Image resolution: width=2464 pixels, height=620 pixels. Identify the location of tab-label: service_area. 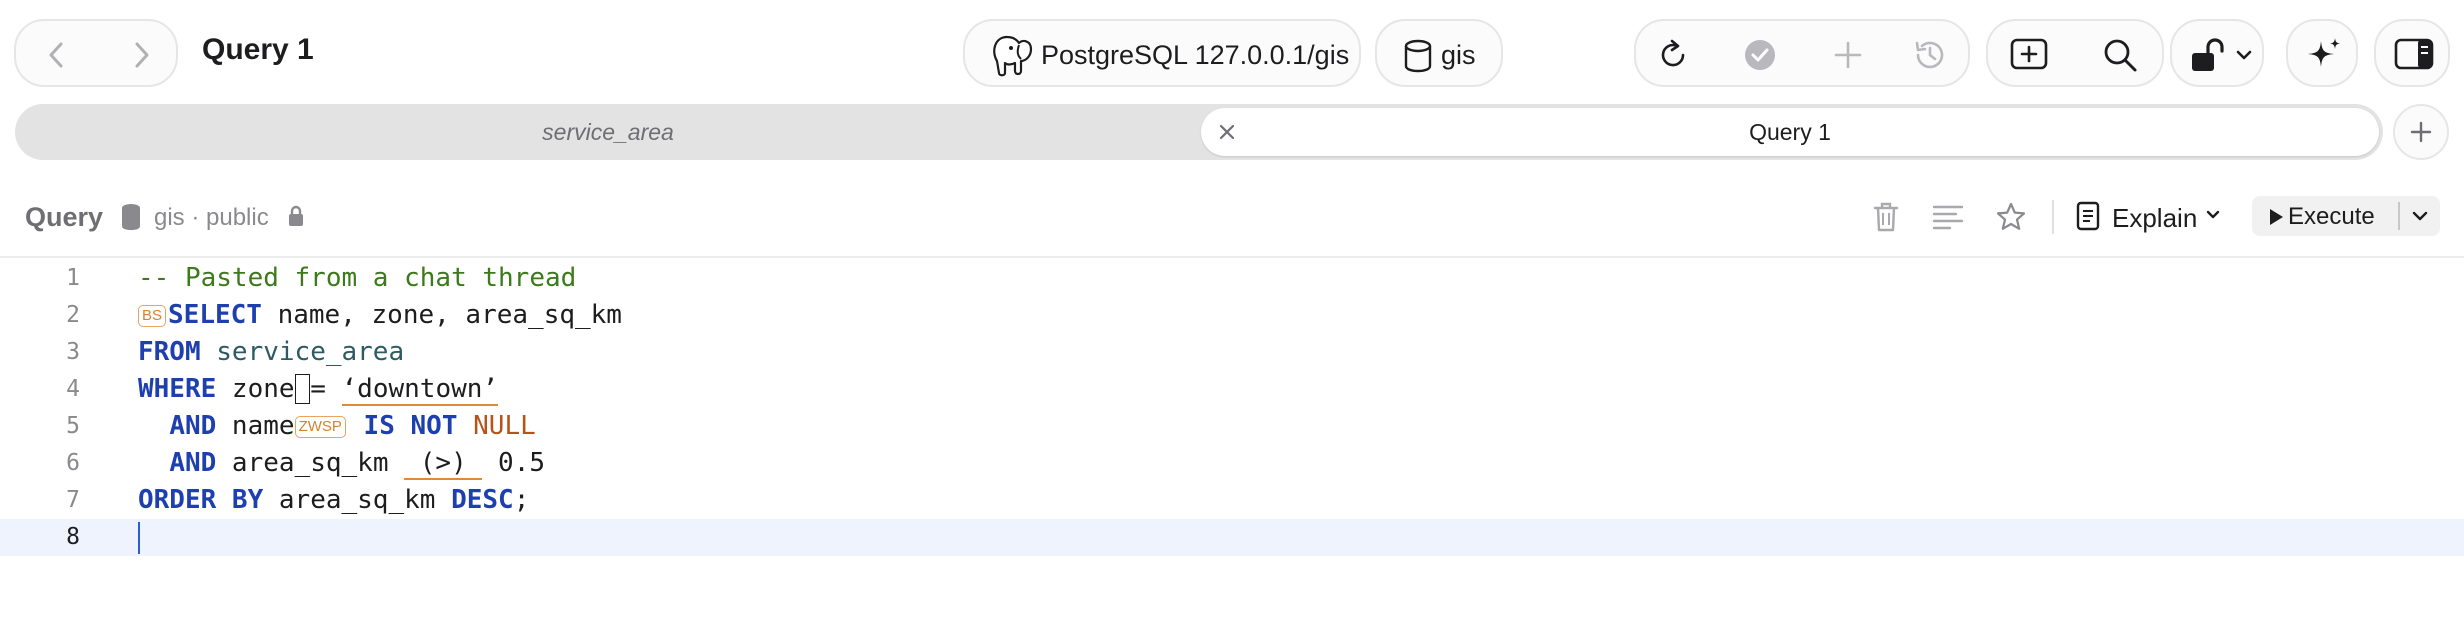
(608, 131).